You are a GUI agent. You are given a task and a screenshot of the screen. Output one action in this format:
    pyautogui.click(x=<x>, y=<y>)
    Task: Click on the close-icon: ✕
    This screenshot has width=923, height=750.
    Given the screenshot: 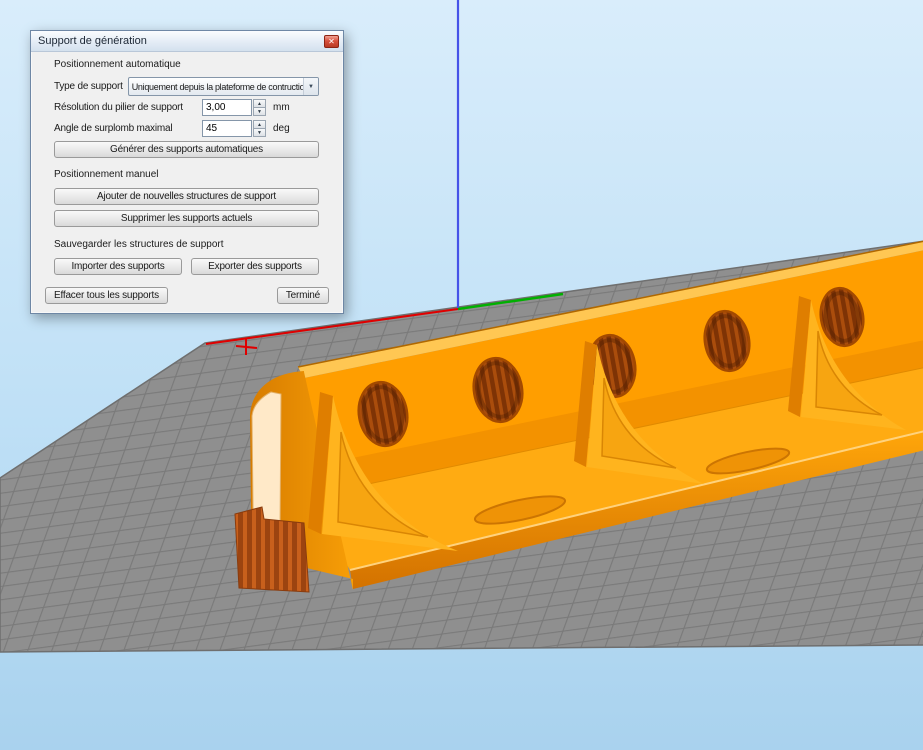 What is the action you would take?
    pyautogui.click(x=331, y=41)
    